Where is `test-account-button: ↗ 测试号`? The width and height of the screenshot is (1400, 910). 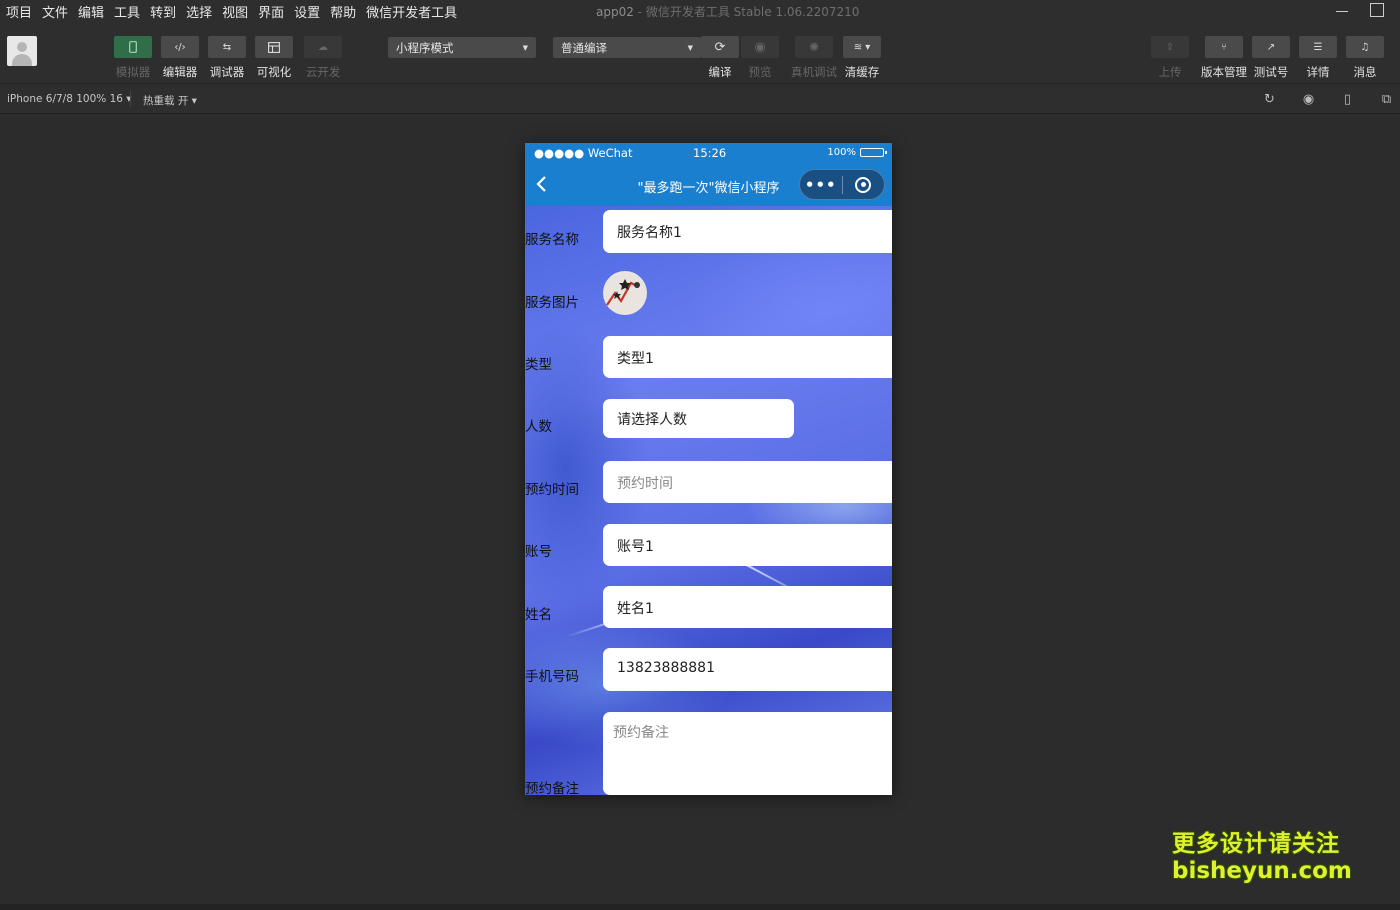 test-account-button: ↗ 测试号 is located at coordinates (1271, 58).